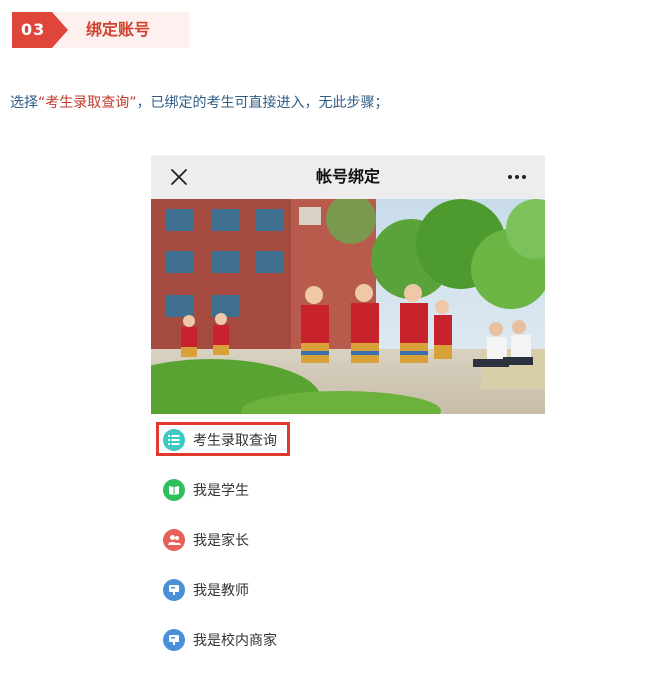 The width and height of the screenshot is (658, 697). Describe the element at coordinates (221, 591) in the screenshot. I see `menu-item-label: 我是教师` at that location.